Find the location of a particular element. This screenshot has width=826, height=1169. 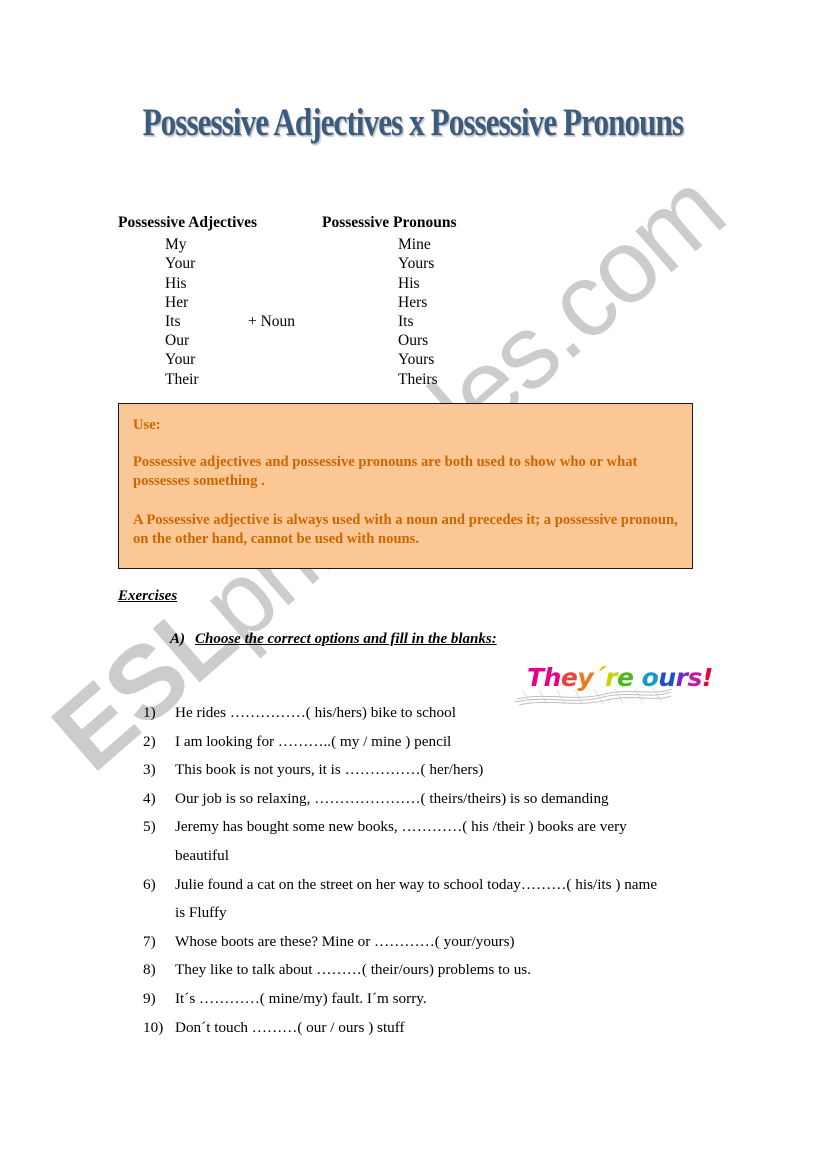

question-text: It´s …………( mine/my) fault. I´m sorry. is located at coordinates (301, 998).